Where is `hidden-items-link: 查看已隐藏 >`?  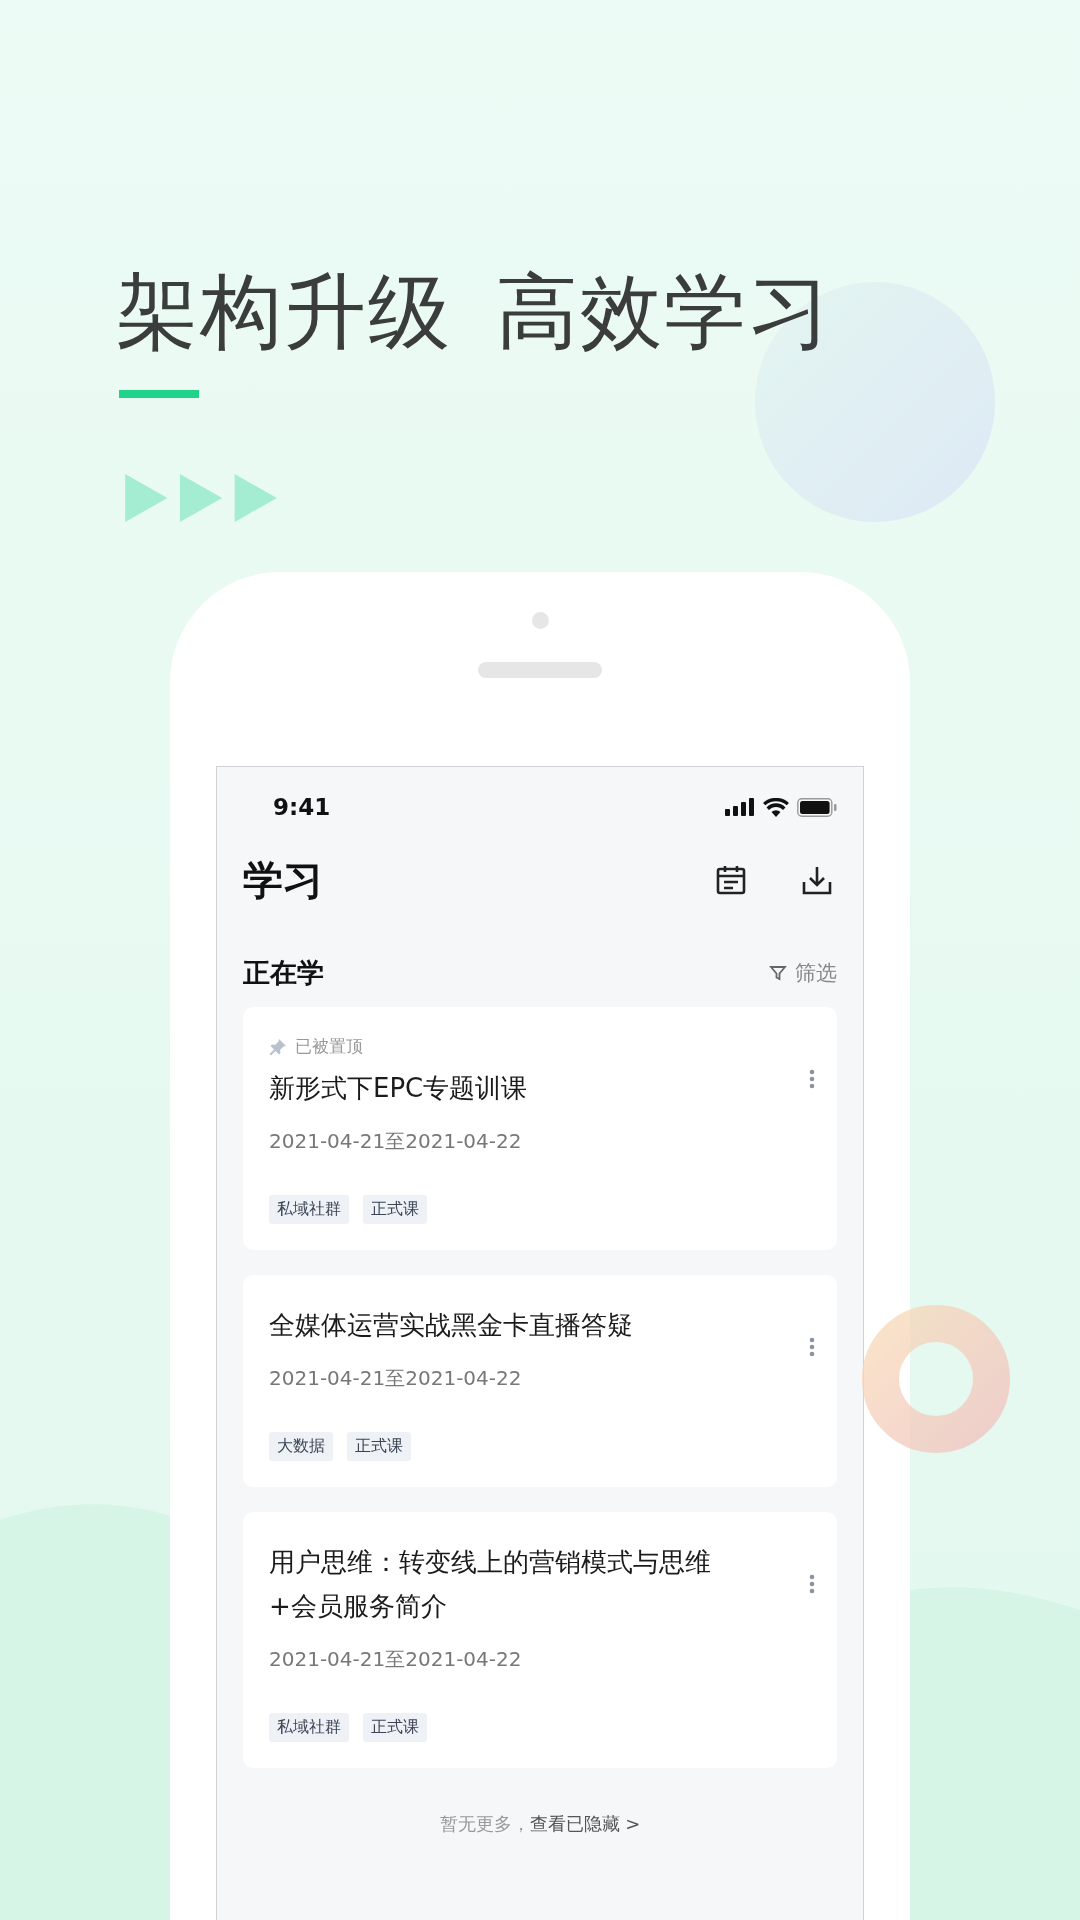 hidden-items-link: 查看已隐藏 > is located at coordinates (585, 1823).